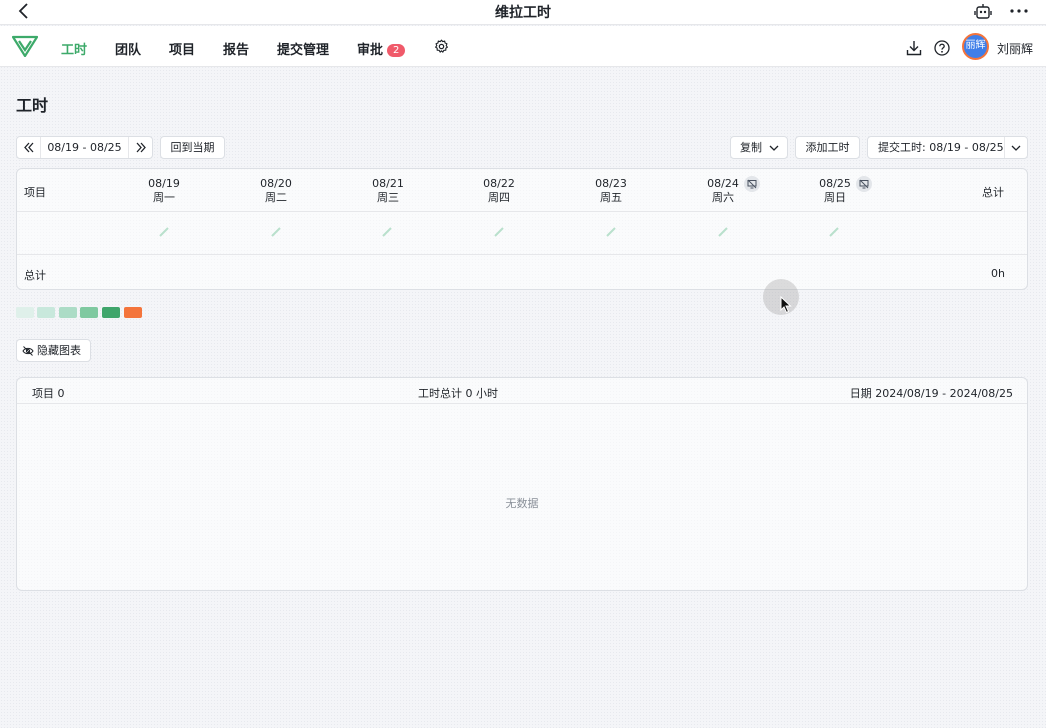 This screenshot has height=728, width=1046. What do you see at coordinates (303, 48) in the screenshot?
I see `nav-item-submissions: 提交管理` at bounding box center [303, 48].